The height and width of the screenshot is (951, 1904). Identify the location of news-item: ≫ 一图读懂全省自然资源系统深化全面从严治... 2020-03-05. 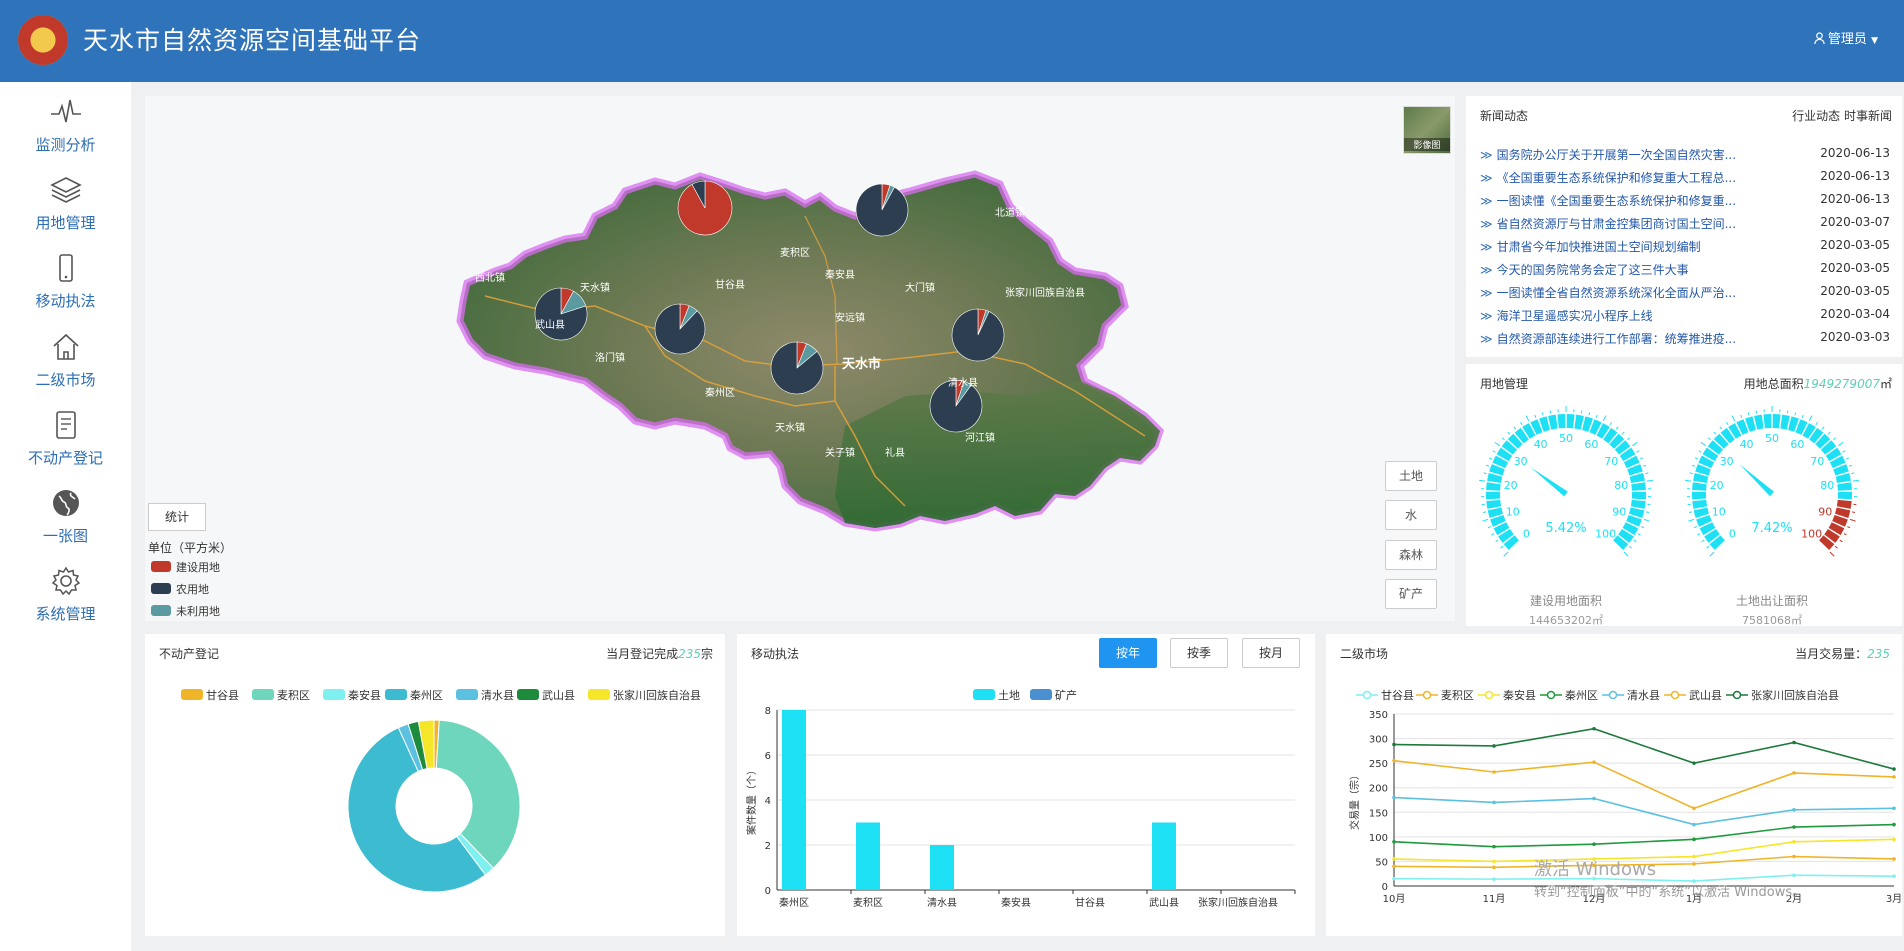
(1685, 295).